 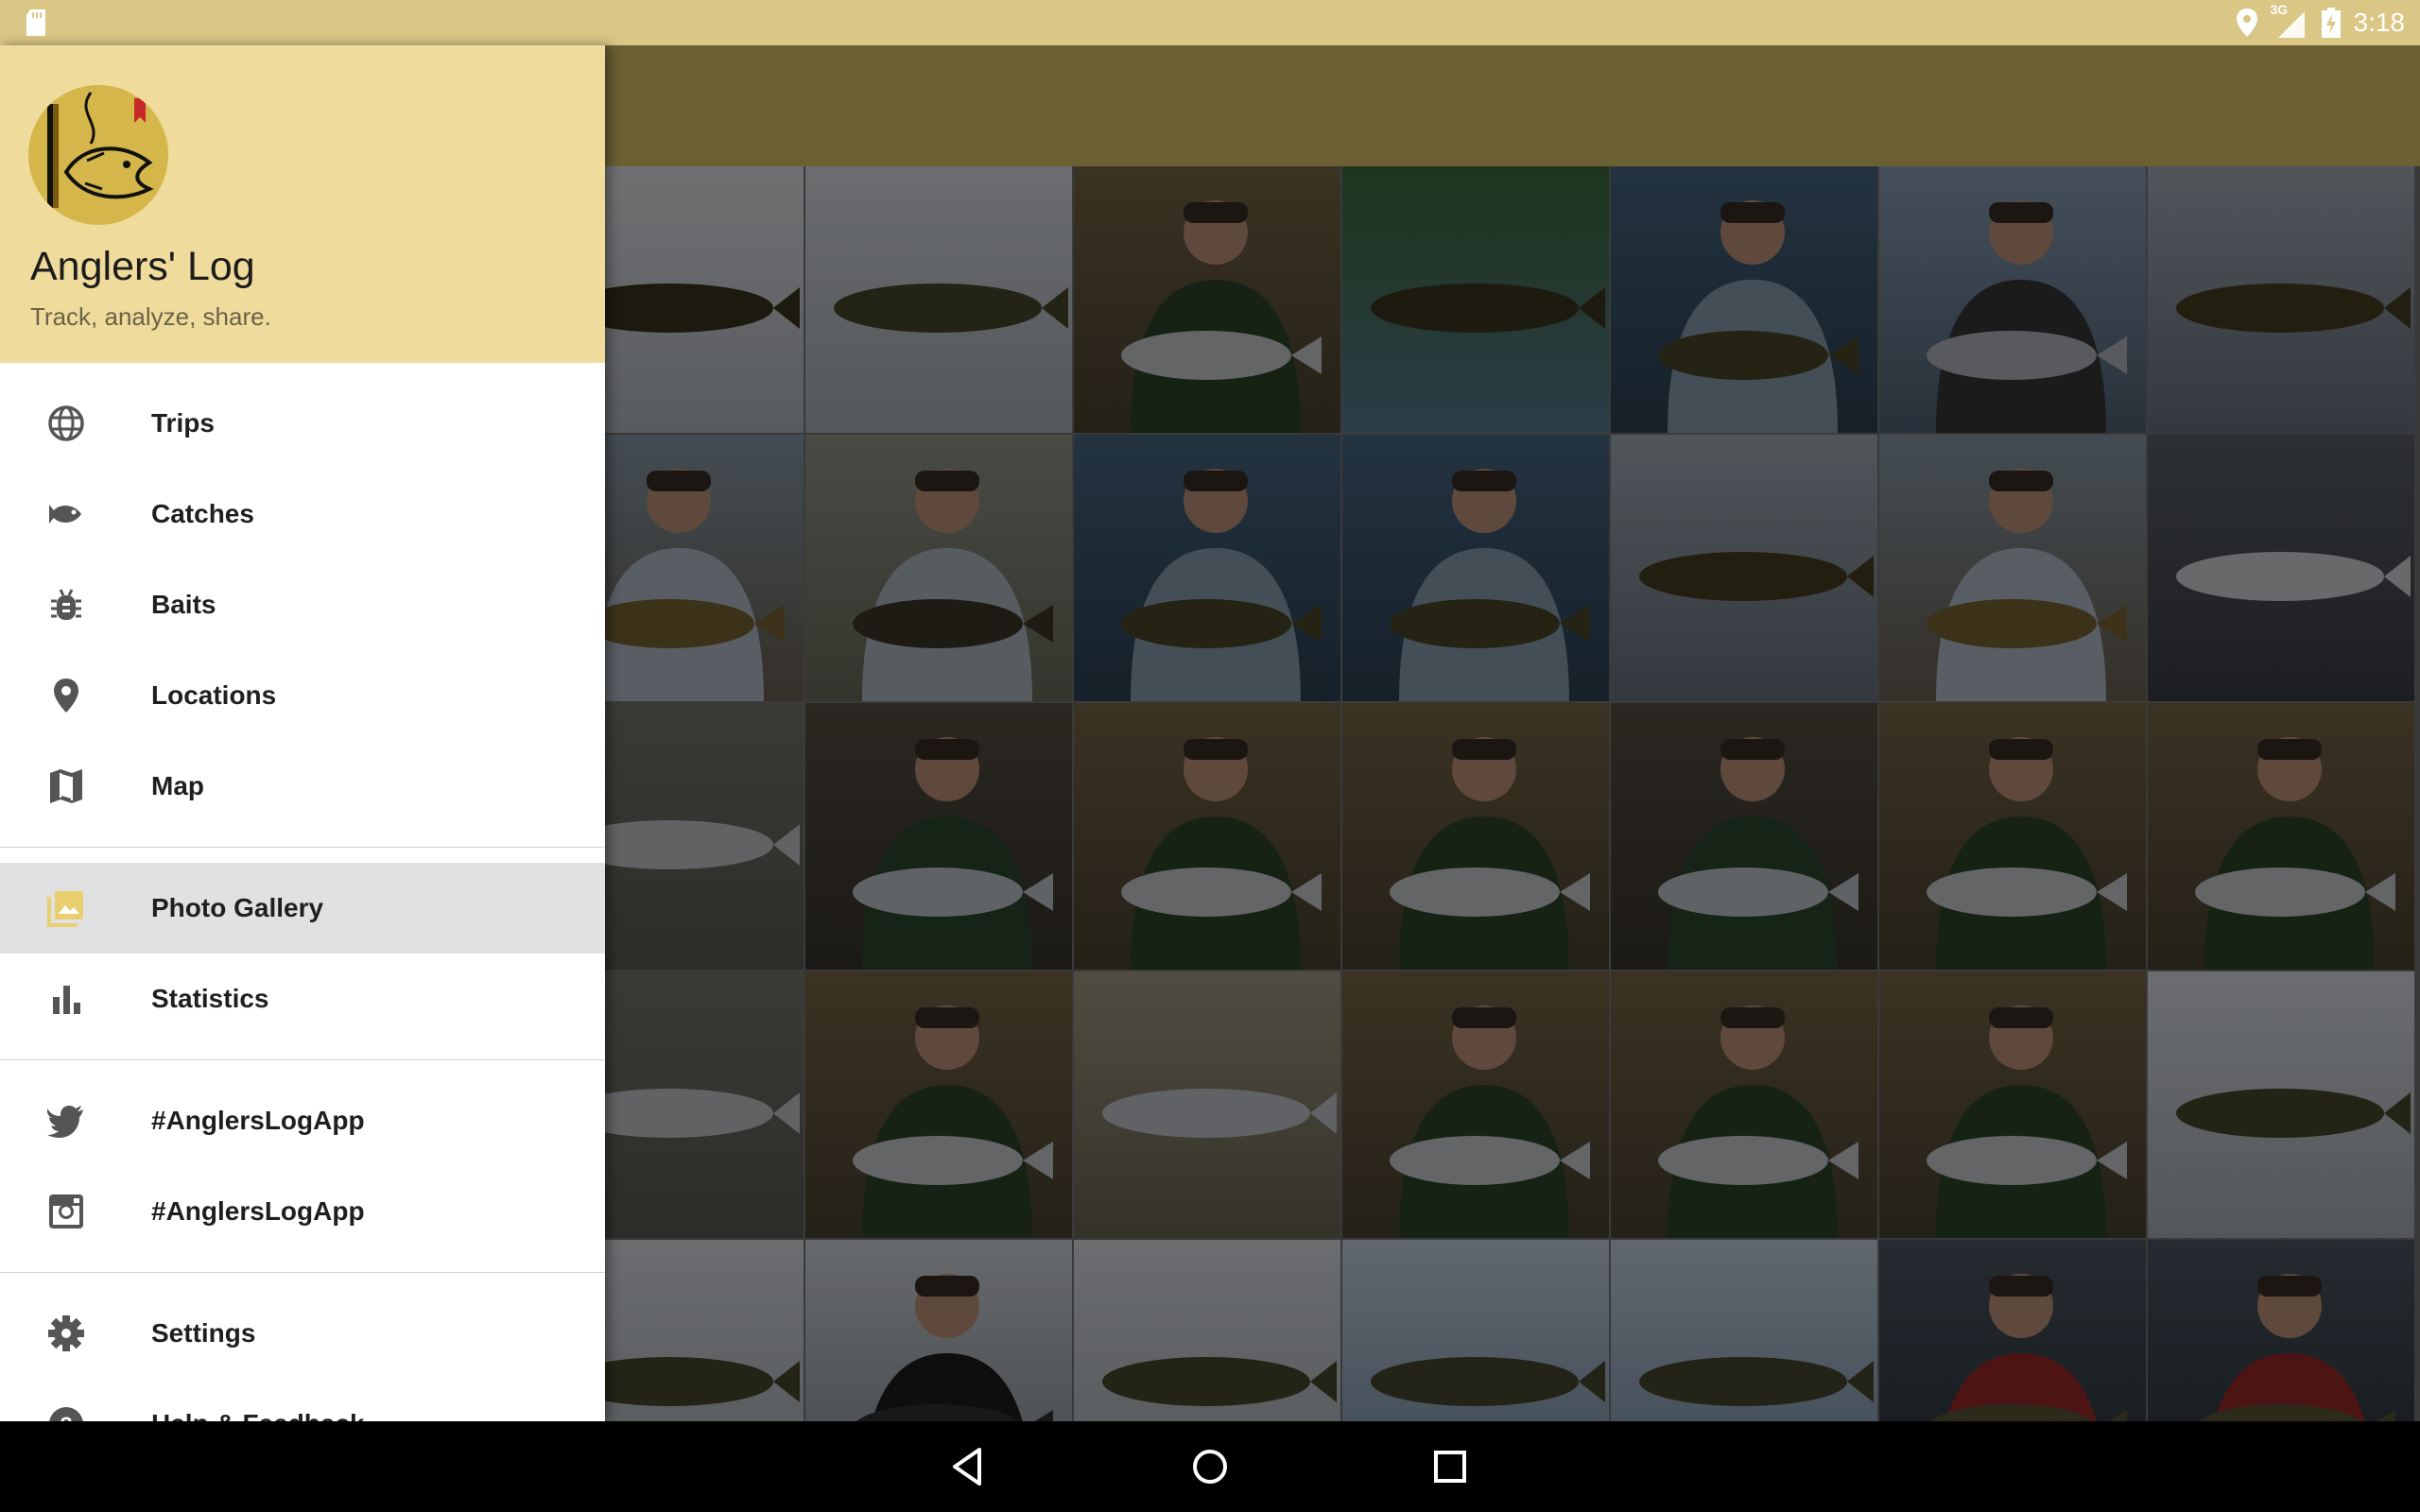 I want to click on status-bar: 3G 3:18, so click(x=1210, y=22).